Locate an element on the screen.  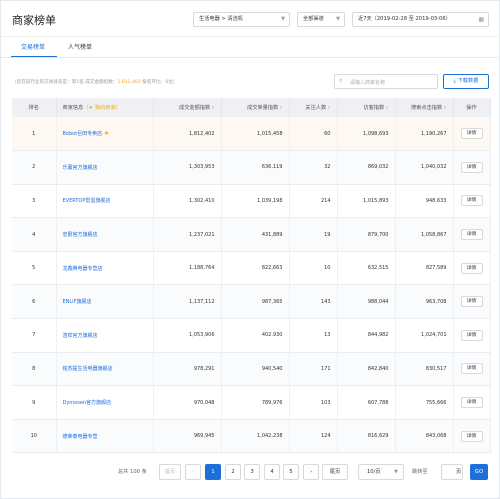
shop-link: 帕苏提生活电器旗舰店 is located at coordinates (88, 369).